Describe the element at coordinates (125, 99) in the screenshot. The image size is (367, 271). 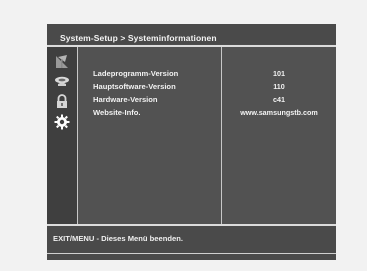
I see `hardware-version-label: Hardware-Version` at that location.